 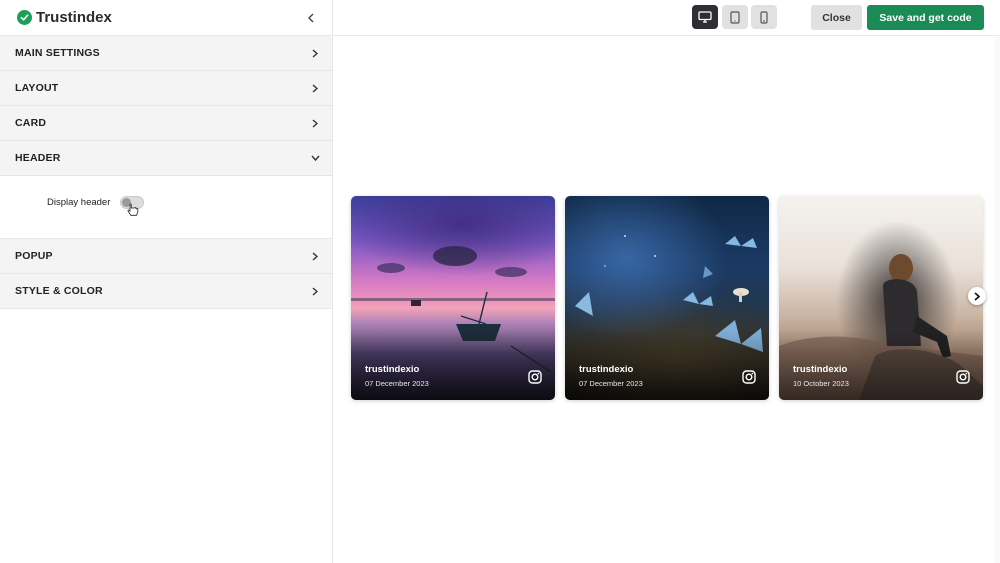 I want to click on save-and-get-code-button: Save and get code, so click(x=925, y=17).